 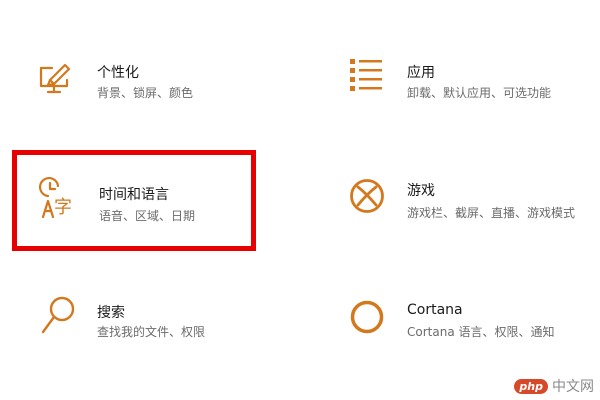 I want to click on tile-description: Cortana 语言、权限、通知, so click(x=481, y=332).